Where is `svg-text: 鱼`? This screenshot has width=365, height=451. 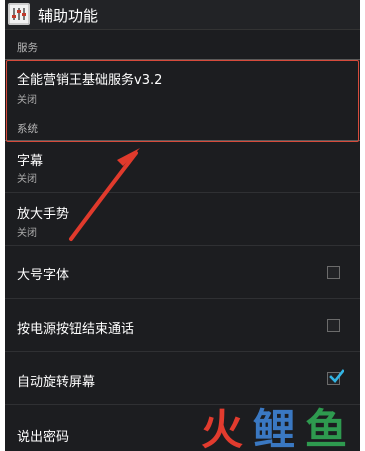 svg-text: 鱼 is located at coordinates (326, 427).